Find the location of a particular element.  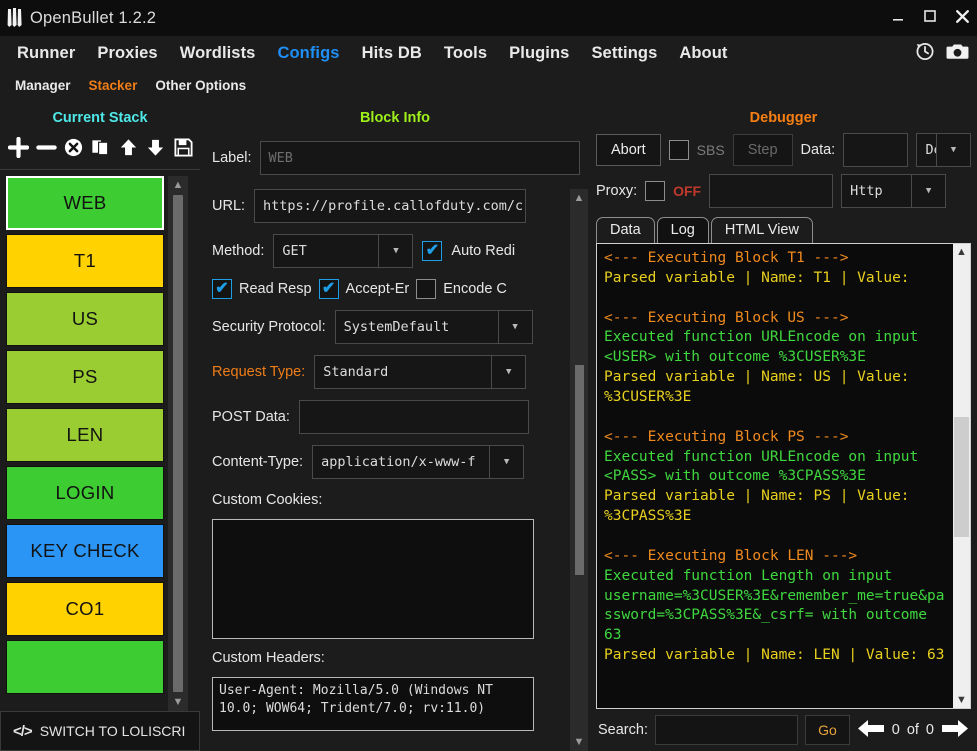

menu-item-runner: Runner is located at coordinates (46, 53).